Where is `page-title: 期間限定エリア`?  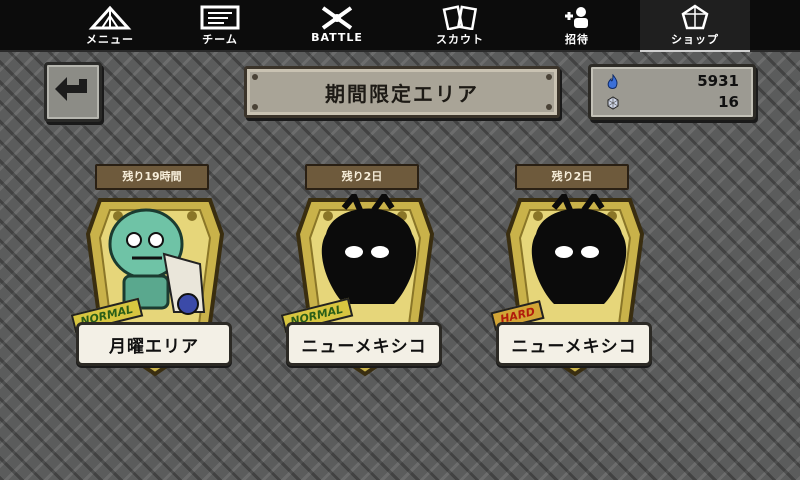 page-title: 期間限定エリア is located at coordinates (402, 93).